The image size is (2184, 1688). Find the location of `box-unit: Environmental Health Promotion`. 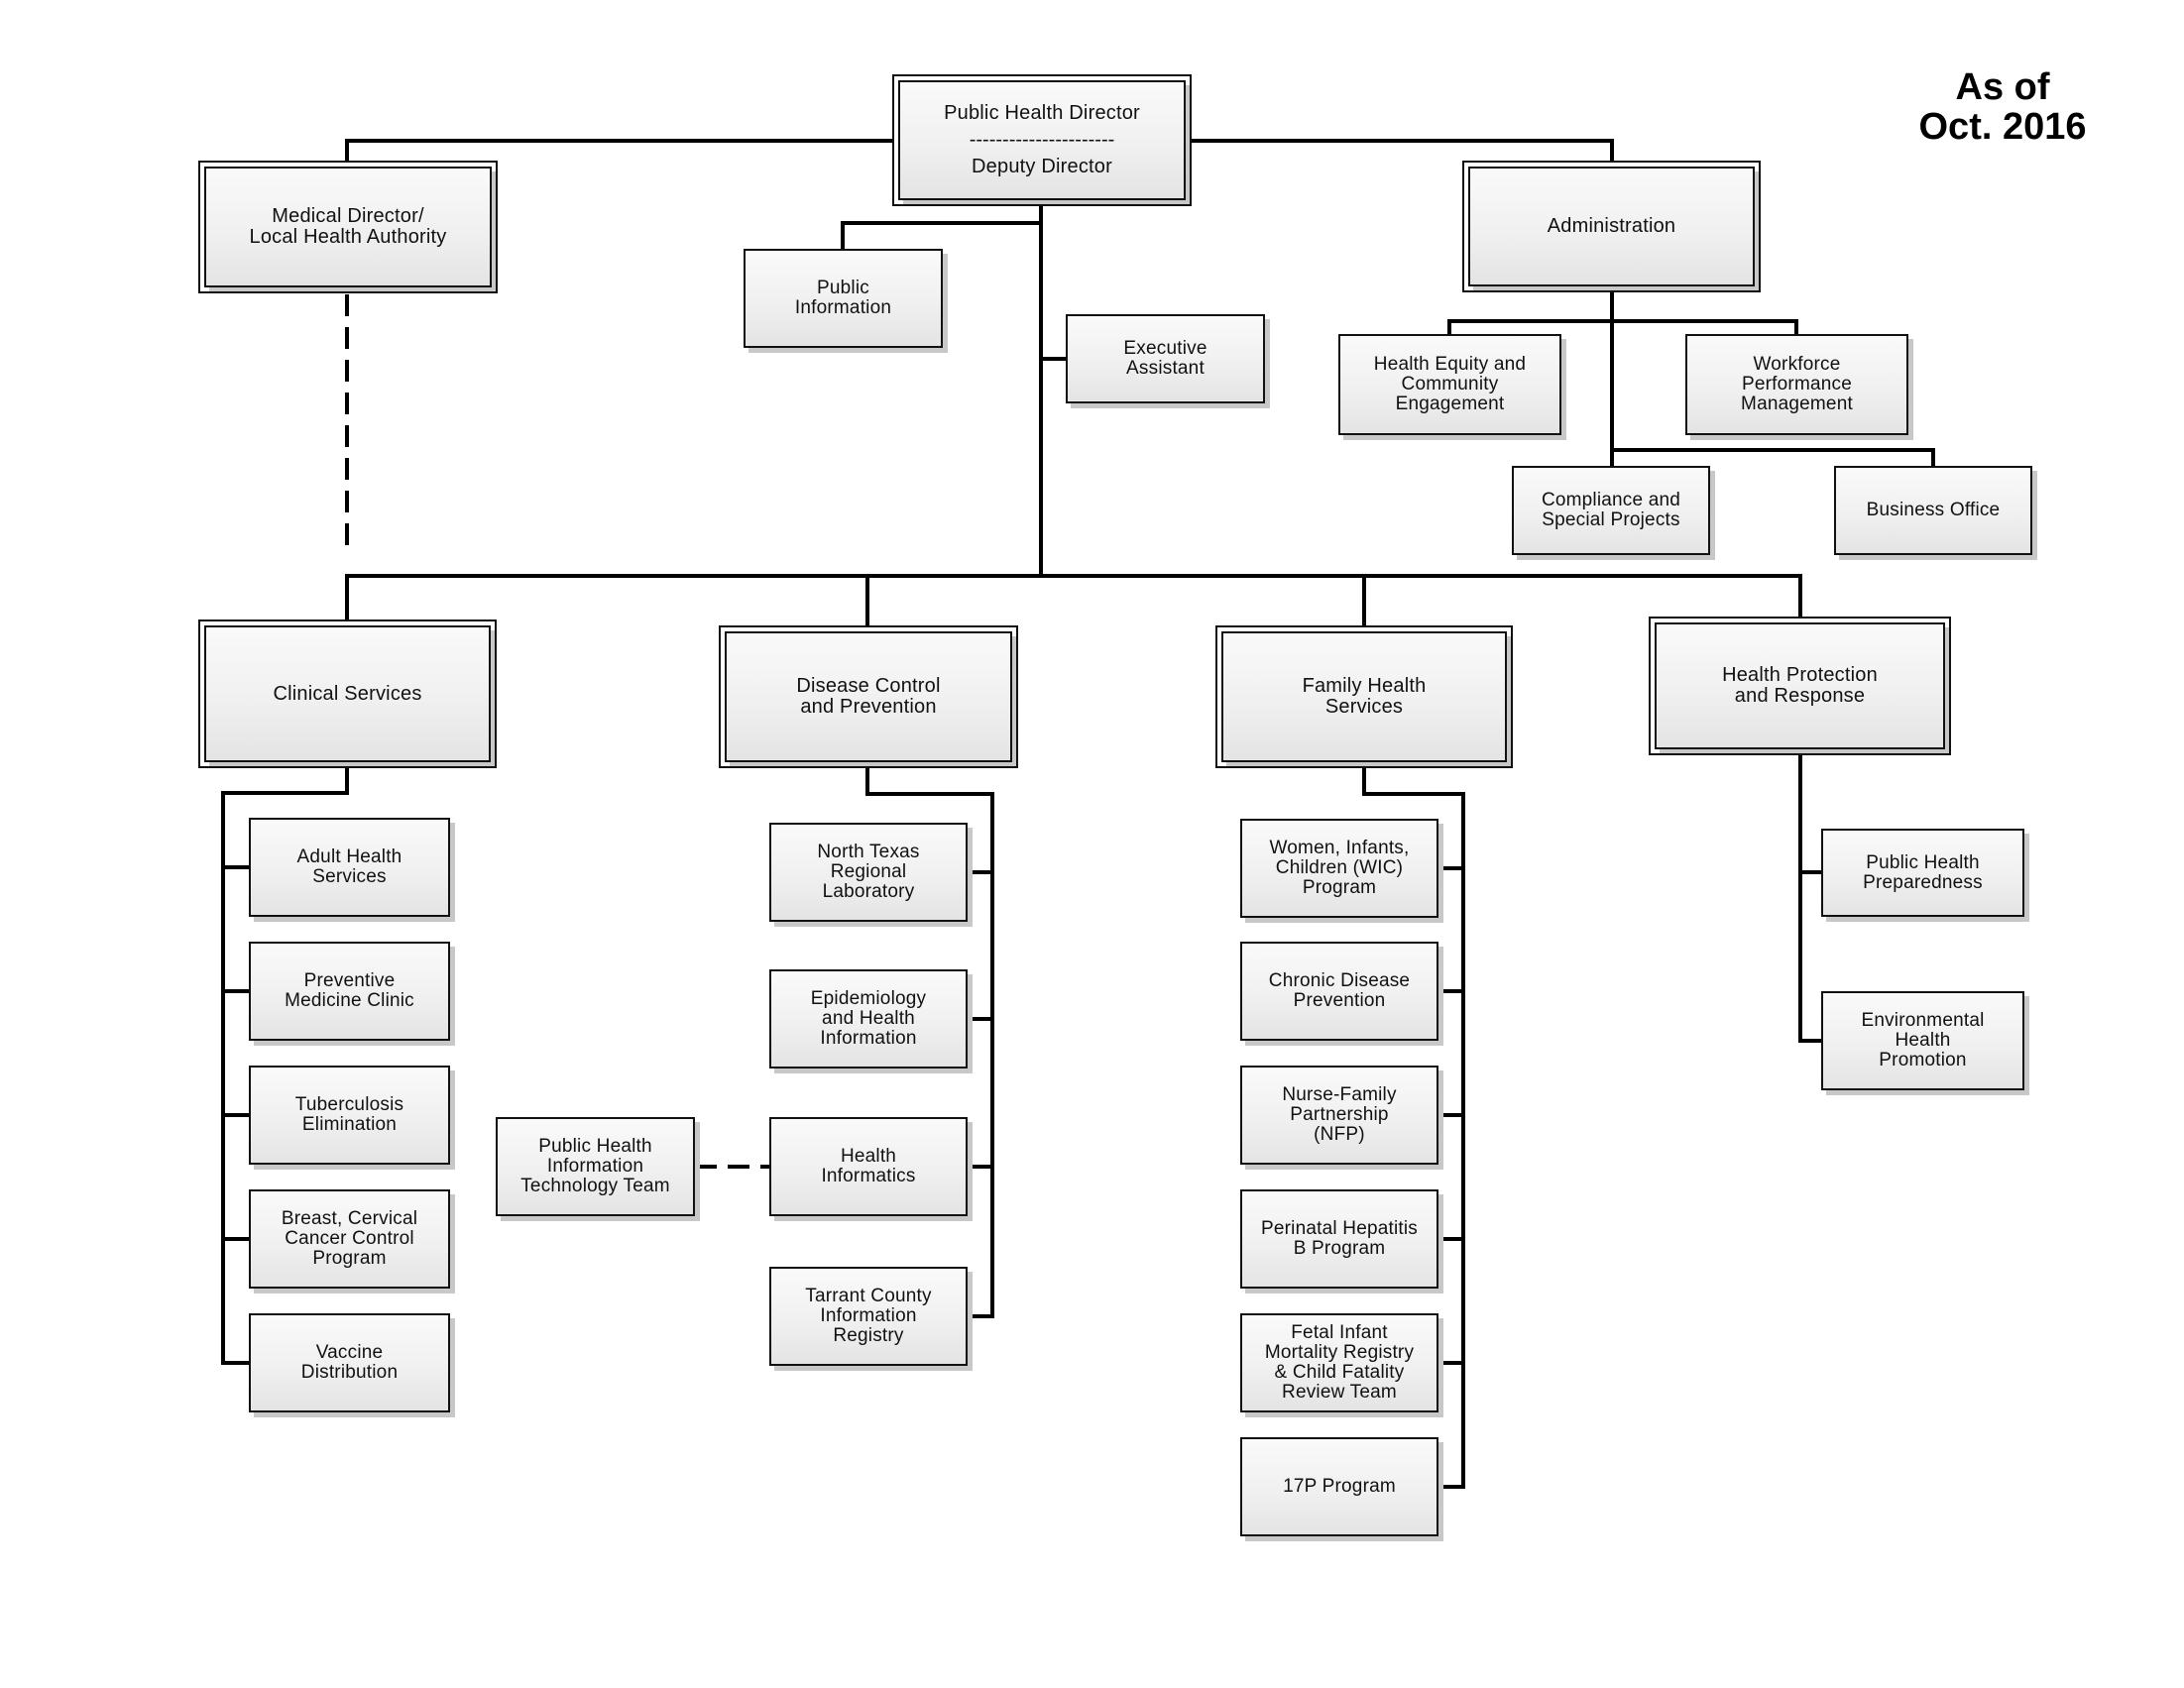

box-unit: Environmental Health Promotion is located at coordinates (1922, 1040).